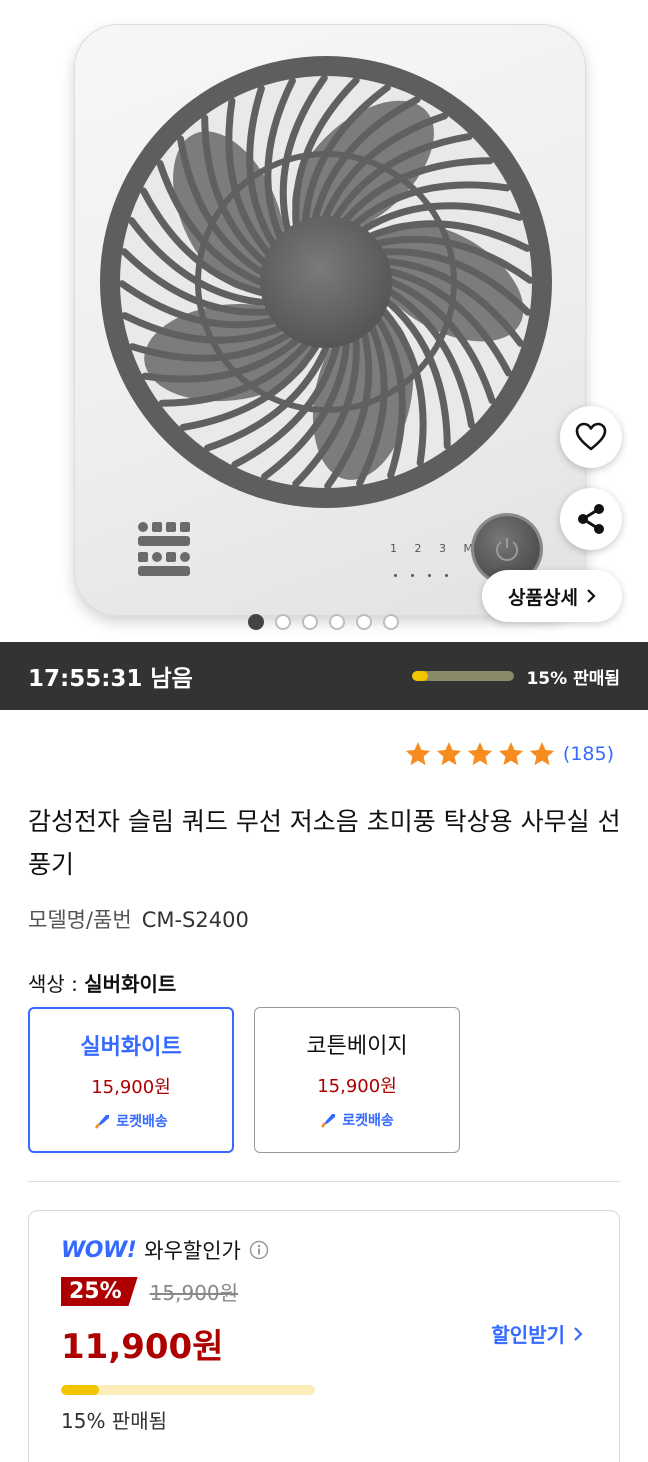  What do you see at coordinates (259, 1250) in the screenshot?
I see `info-icon` at bounding box center [259, 1250].